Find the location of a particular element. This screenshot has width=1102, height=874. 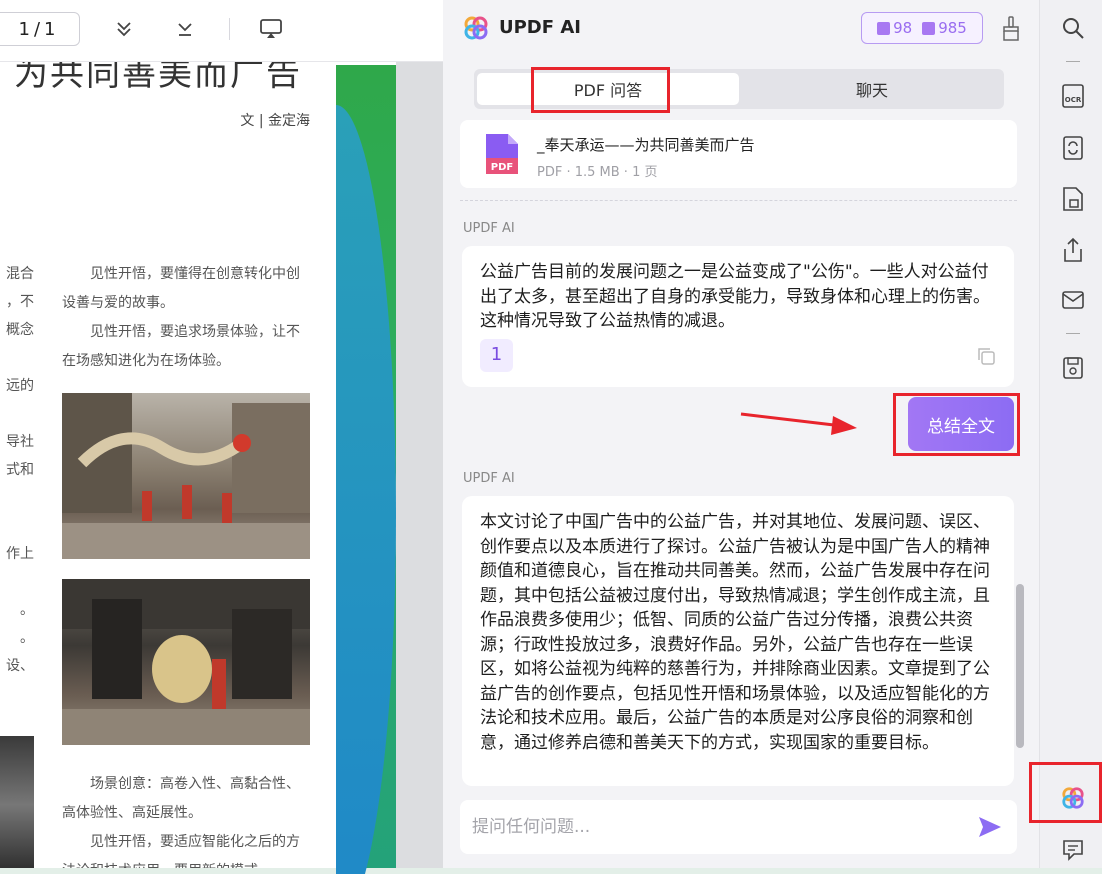

tab-chat: 聊天 is located at coordinates (872, 89).